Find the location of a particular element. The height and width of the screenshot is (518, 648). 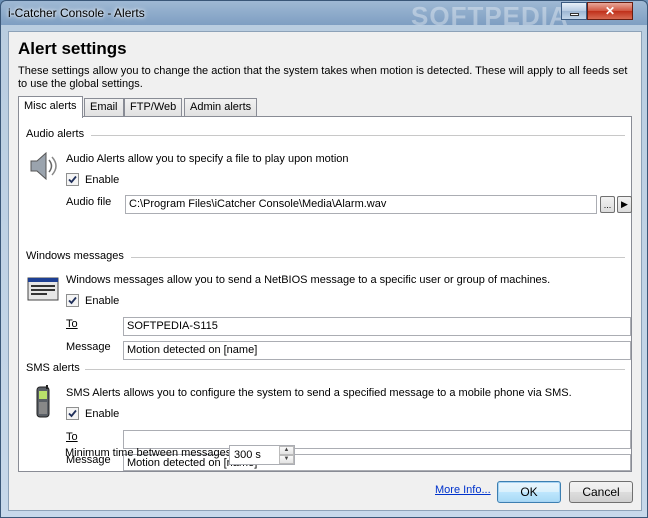

windows-messages-to-label: To is located at coordinates (72, 324).